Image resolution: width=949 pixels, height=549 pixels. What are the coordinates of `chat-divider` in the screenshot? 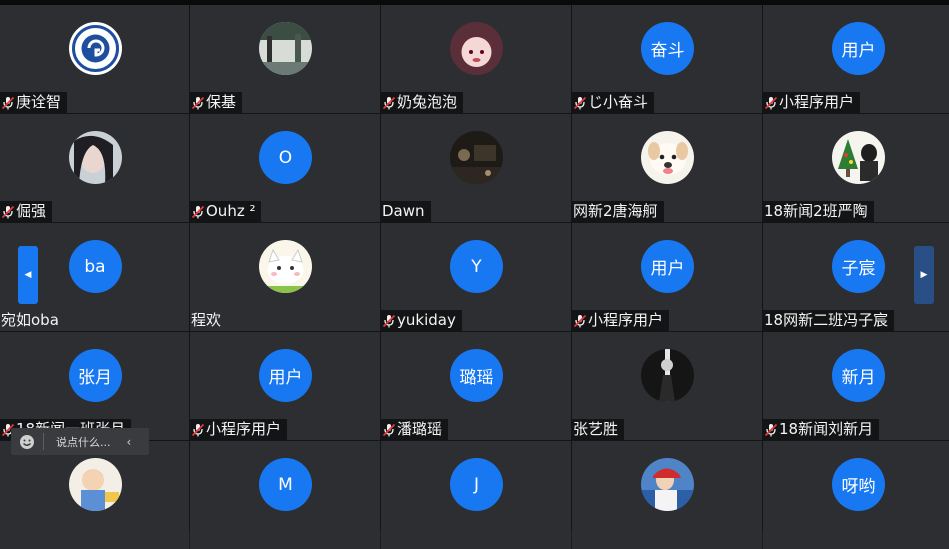 It's located at (43, 441).